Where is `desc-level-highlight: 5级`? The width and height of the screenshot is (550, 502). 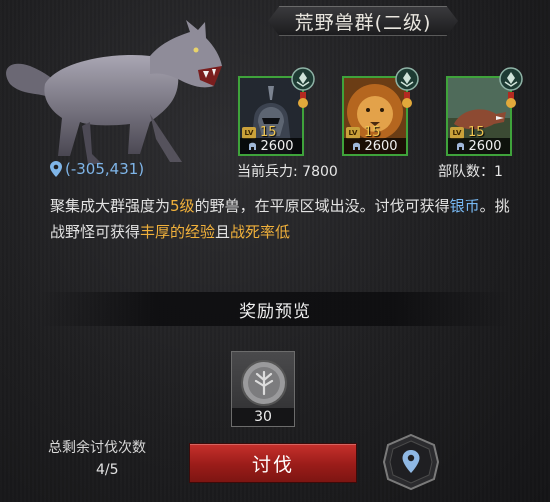
desc-level-highlight: 5级 is located at coordinates (182, 206).